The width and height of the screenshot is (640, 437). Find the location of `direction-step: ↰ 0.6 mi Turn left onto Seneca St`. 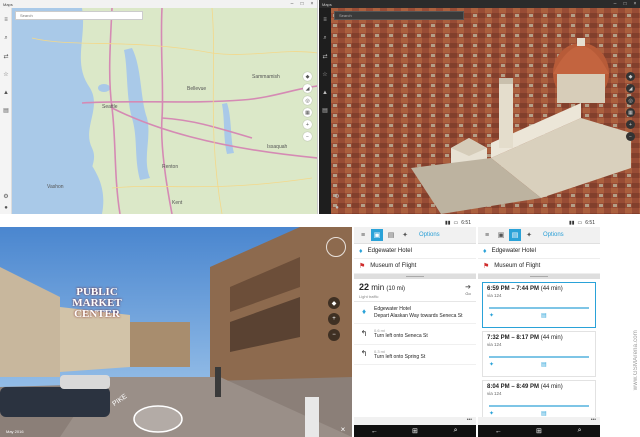

direction-step: ↰ 0.6 mi Turn left onto Seneca St is located at coordinates (415, 334).